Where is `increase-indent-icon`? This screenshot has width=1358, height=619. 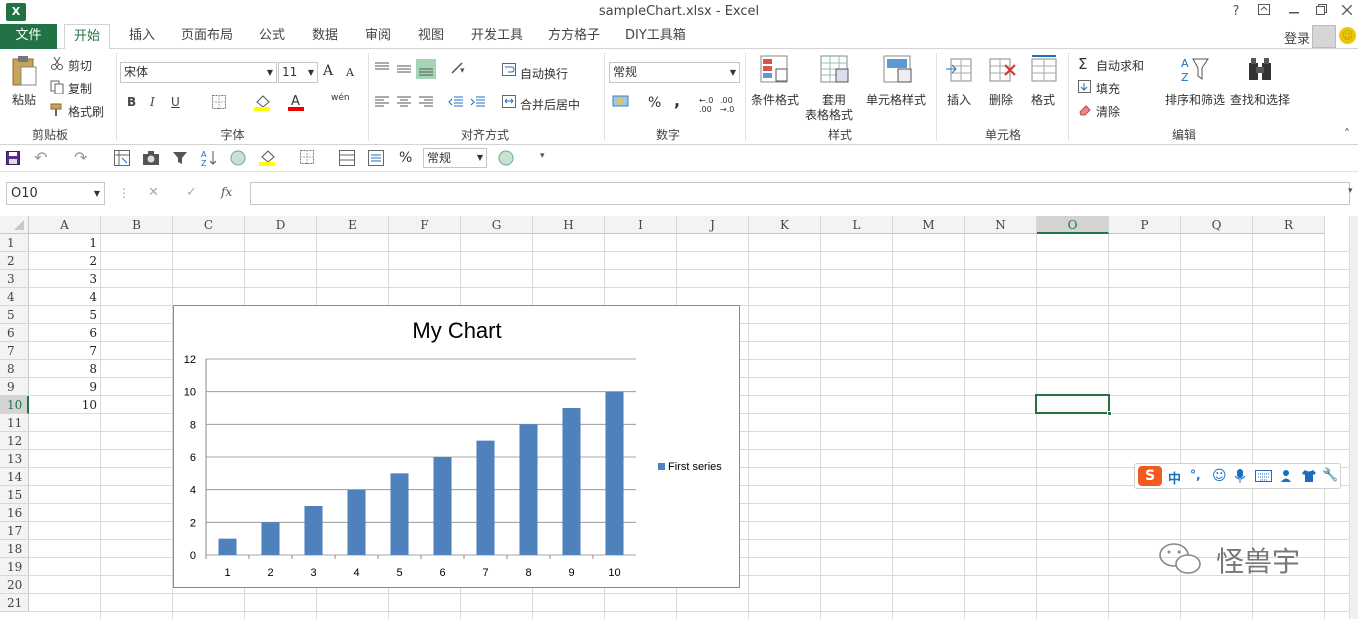
increase-indent-icon is located at coordinates (478, 103).